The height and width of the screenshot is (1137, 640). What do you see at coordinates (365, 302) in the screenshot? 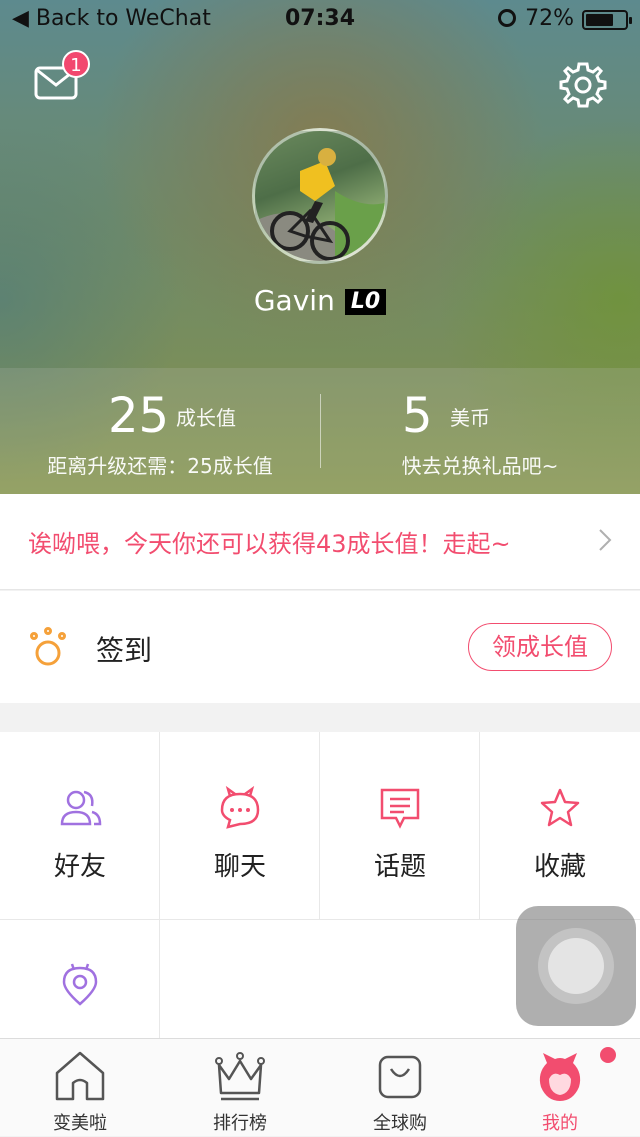
I see `level-badge: L0` at bounding box center [365, 302].